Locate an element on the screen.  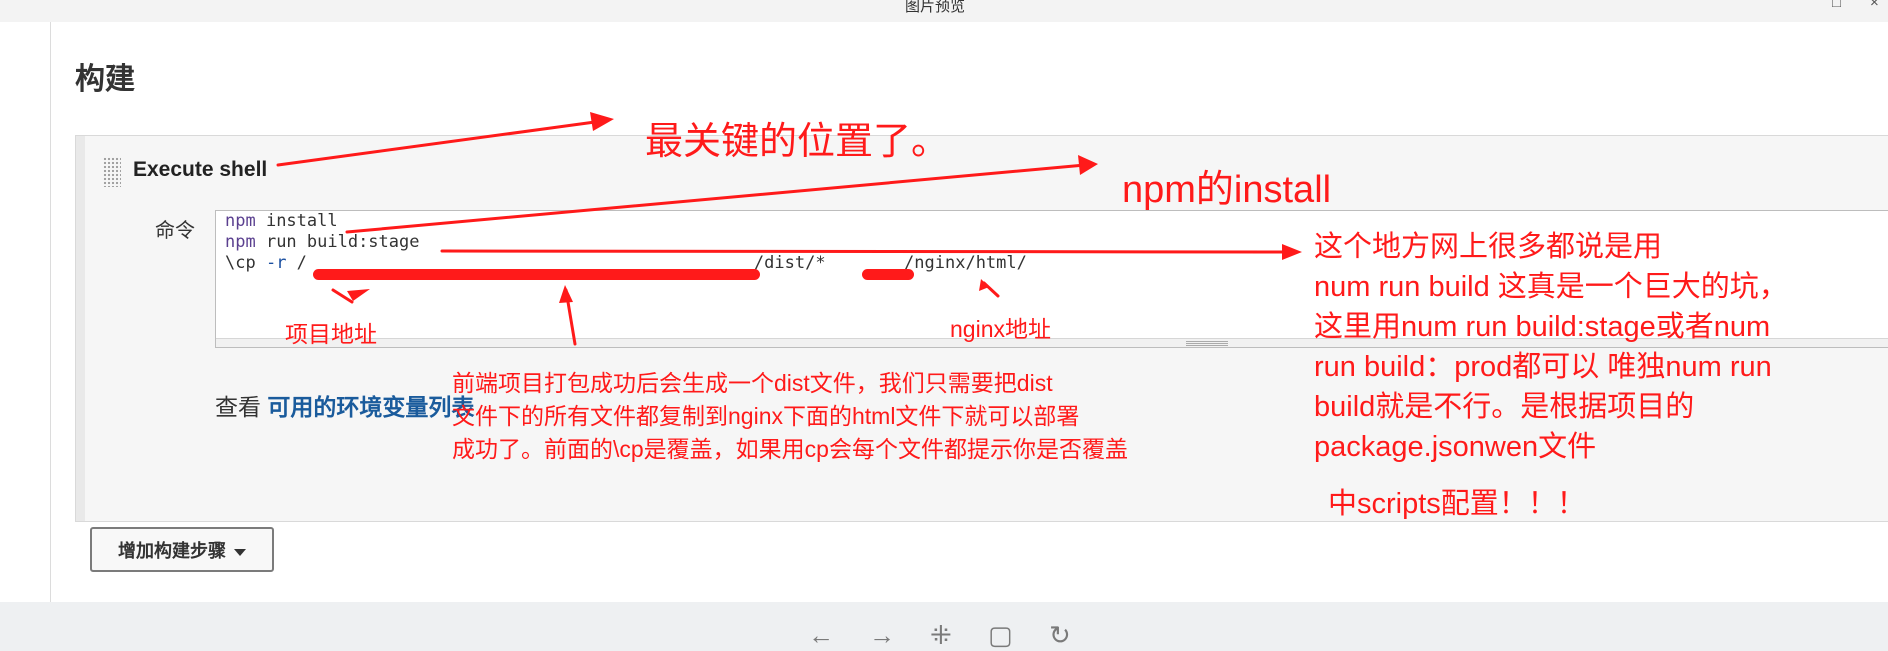
annotation-project-address: 项目地址 is located at coordinates (331, 334).